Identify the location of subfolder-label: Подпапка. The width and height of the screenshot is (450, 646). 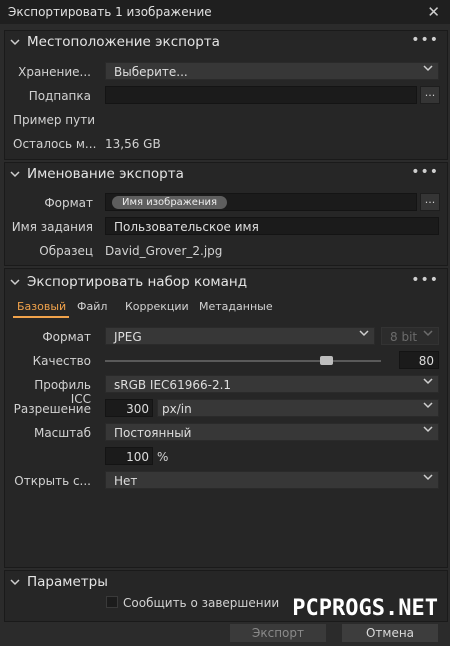
(59, 96).